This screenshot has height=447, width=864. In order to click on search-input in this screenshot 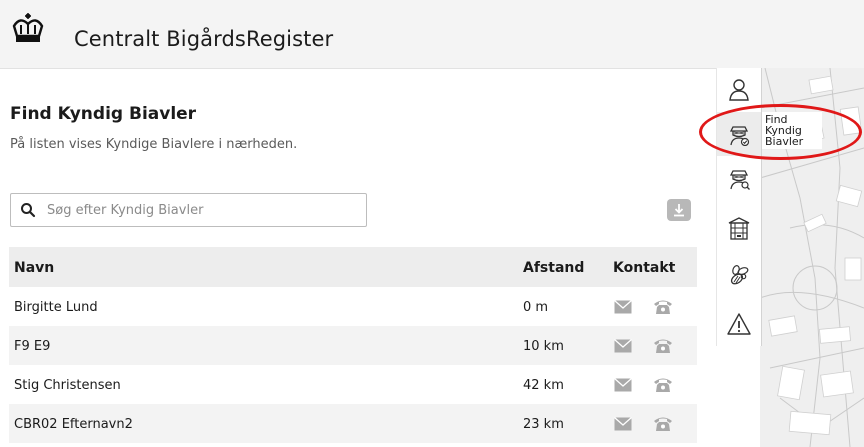, I will do `click(202, 210)`.